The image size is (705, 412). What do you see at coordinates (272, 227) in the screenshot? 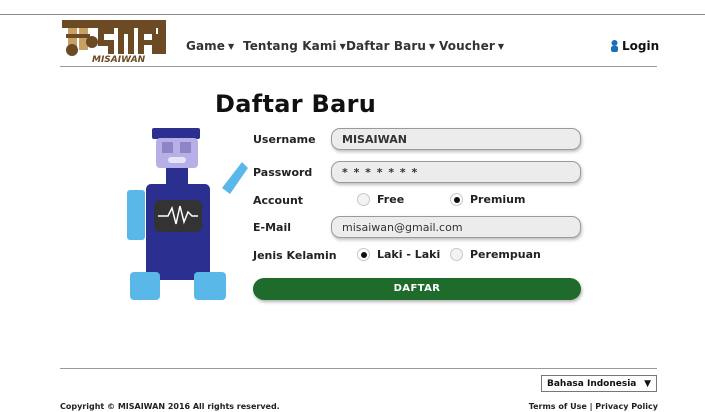
I see `email-label: E-Mail` at bounding box center [272, 227].